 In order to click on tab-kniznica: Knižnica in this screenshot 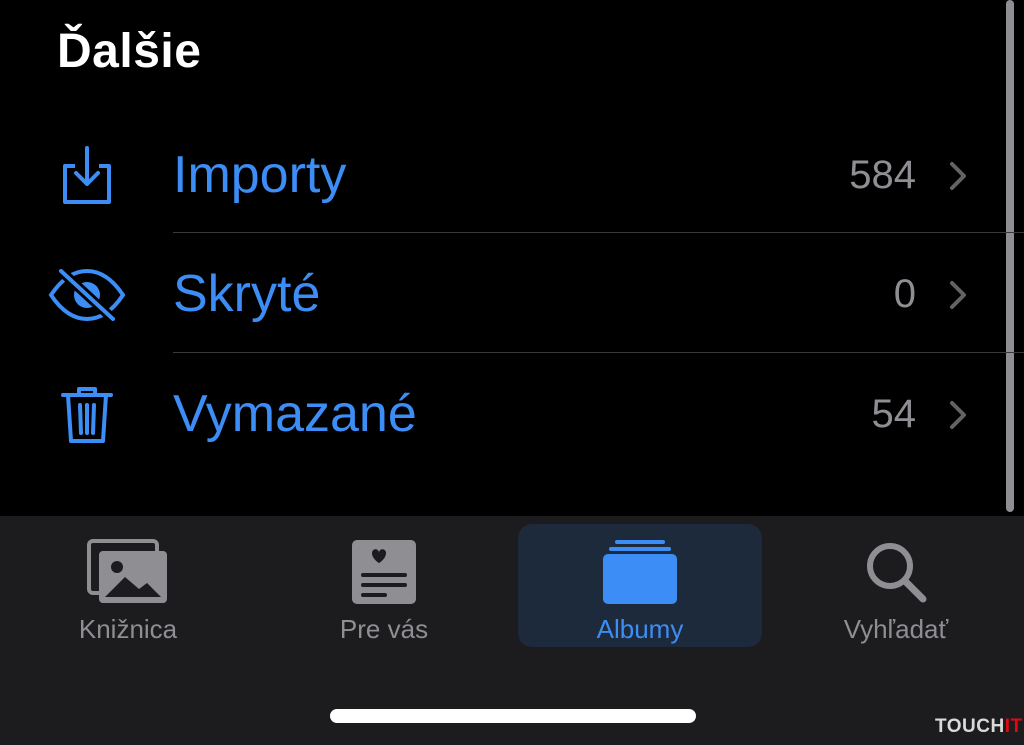, I will do `click(128, 585)`.